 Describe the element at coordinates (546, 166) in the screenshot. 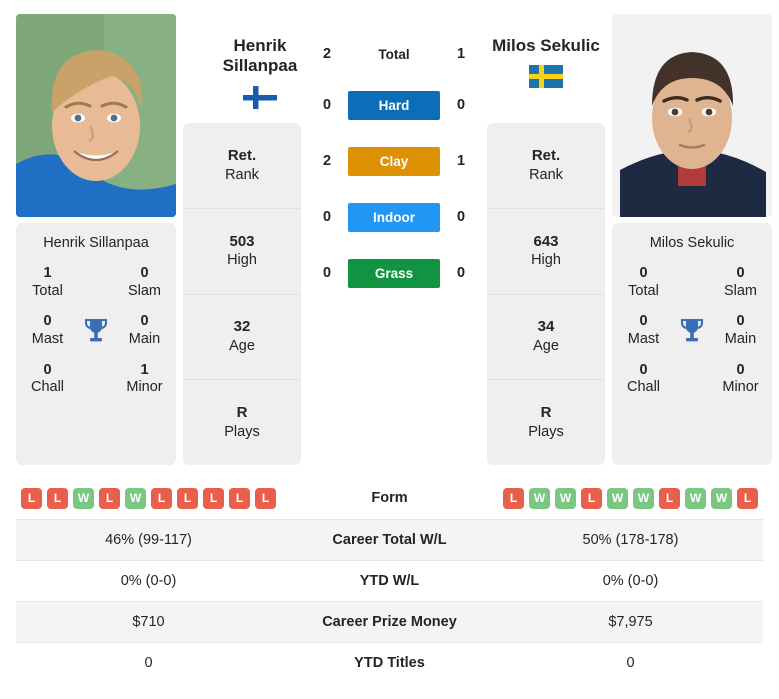

I see `right-stat-rank: Ret. Rank` at that location.